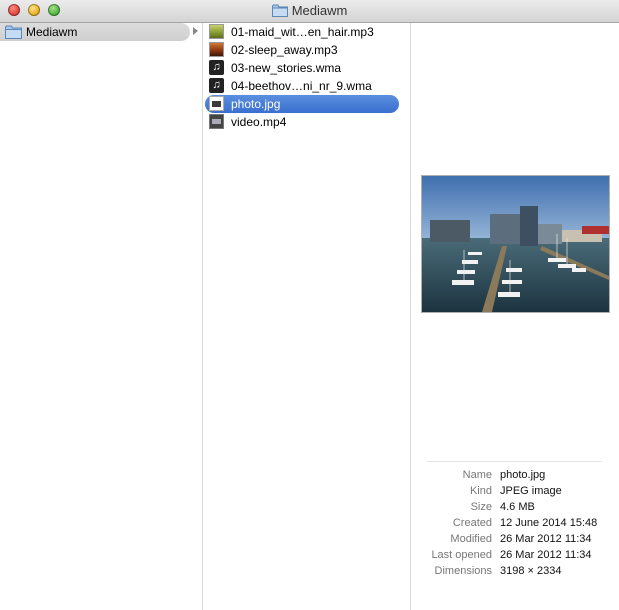 The height and width of the screenshot is (610, 619). Describe the element at coordinates (284, 50) in the screenshot. I see `file-name: 02-sleep_away.mp3` at that location.